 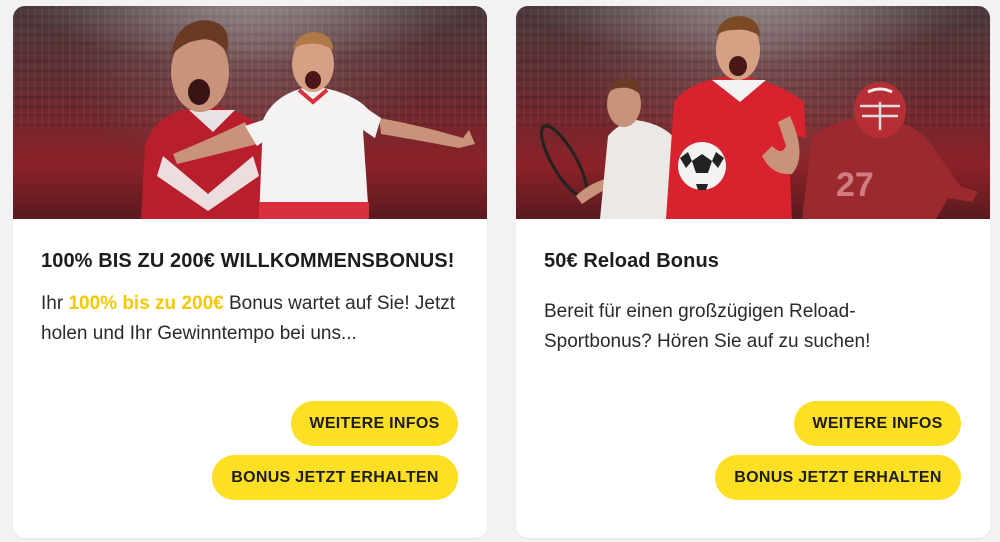 I want to click on promo-description-highlight: 100% bis zu 200€, so click(x=146, y=303).